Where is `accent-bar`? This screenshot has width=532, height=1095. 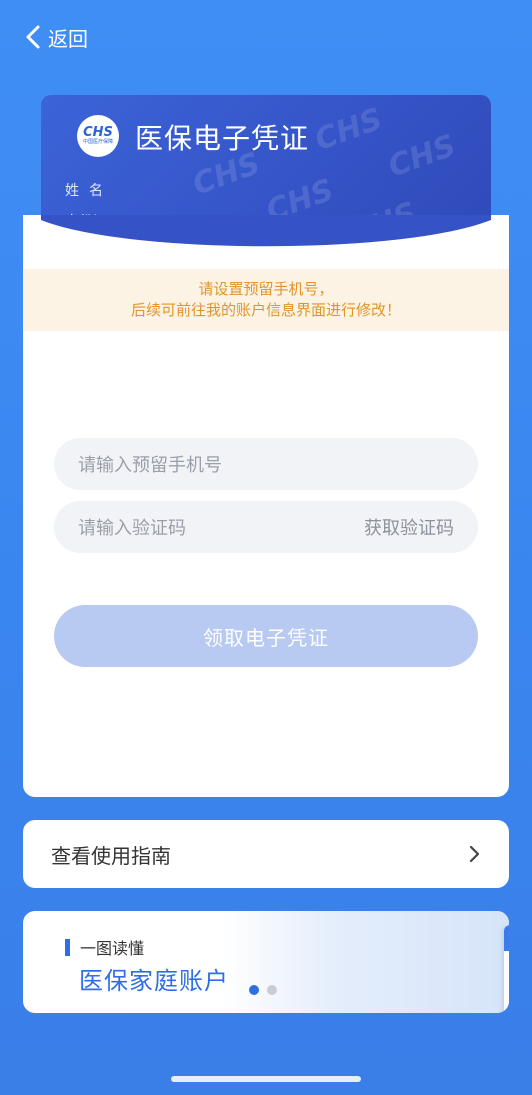 accent-bar is located at coordinates (67, 947).